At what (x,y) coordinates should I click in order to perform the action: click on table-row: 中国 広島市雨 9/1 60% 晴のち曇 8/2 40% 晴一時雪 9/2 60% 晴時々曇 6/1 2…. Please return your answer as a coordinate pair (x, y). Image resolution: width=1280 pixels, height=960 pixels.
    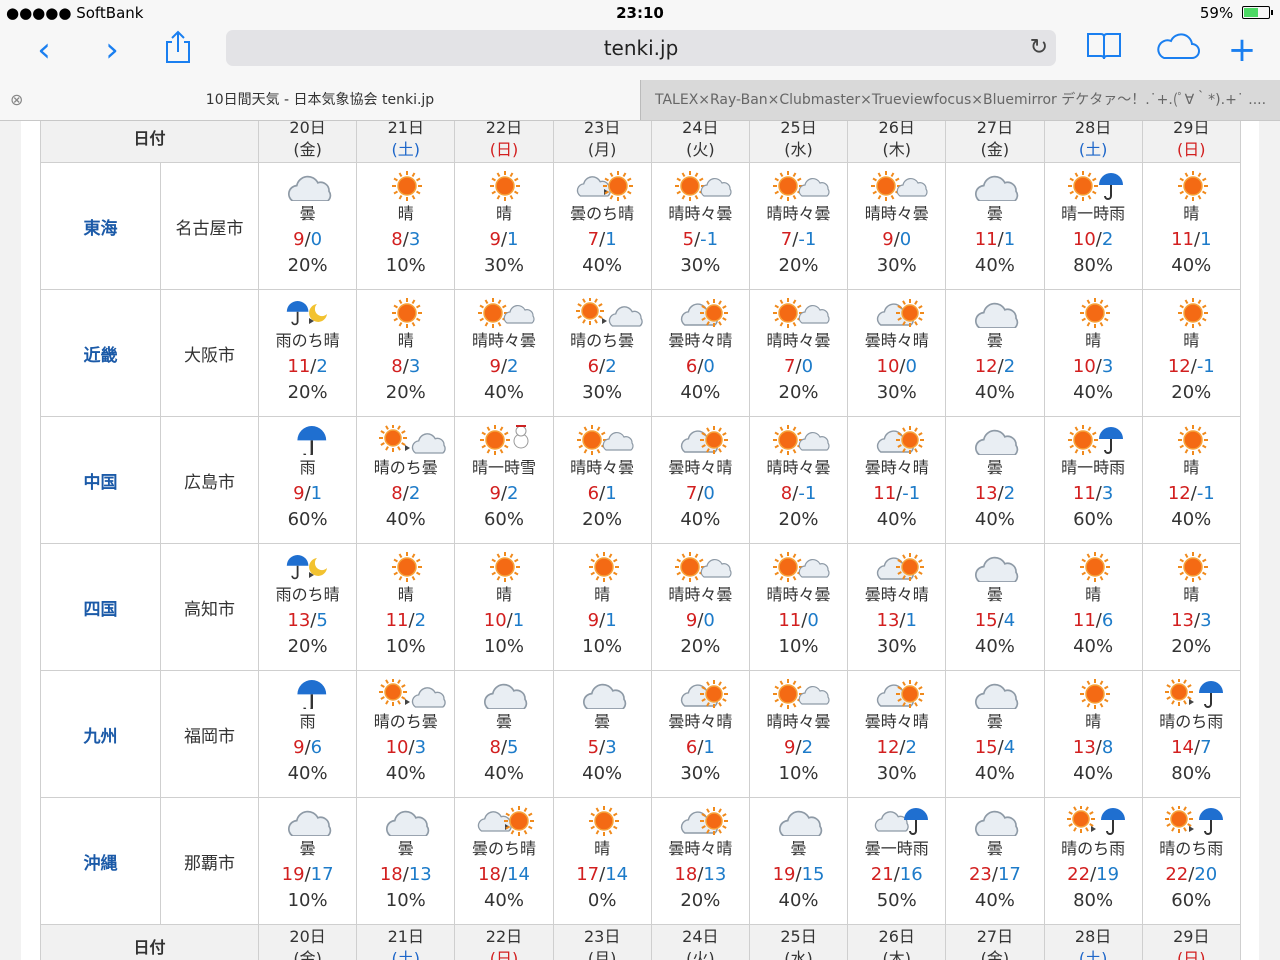
    Looking at the image, I should click on (640, 480).